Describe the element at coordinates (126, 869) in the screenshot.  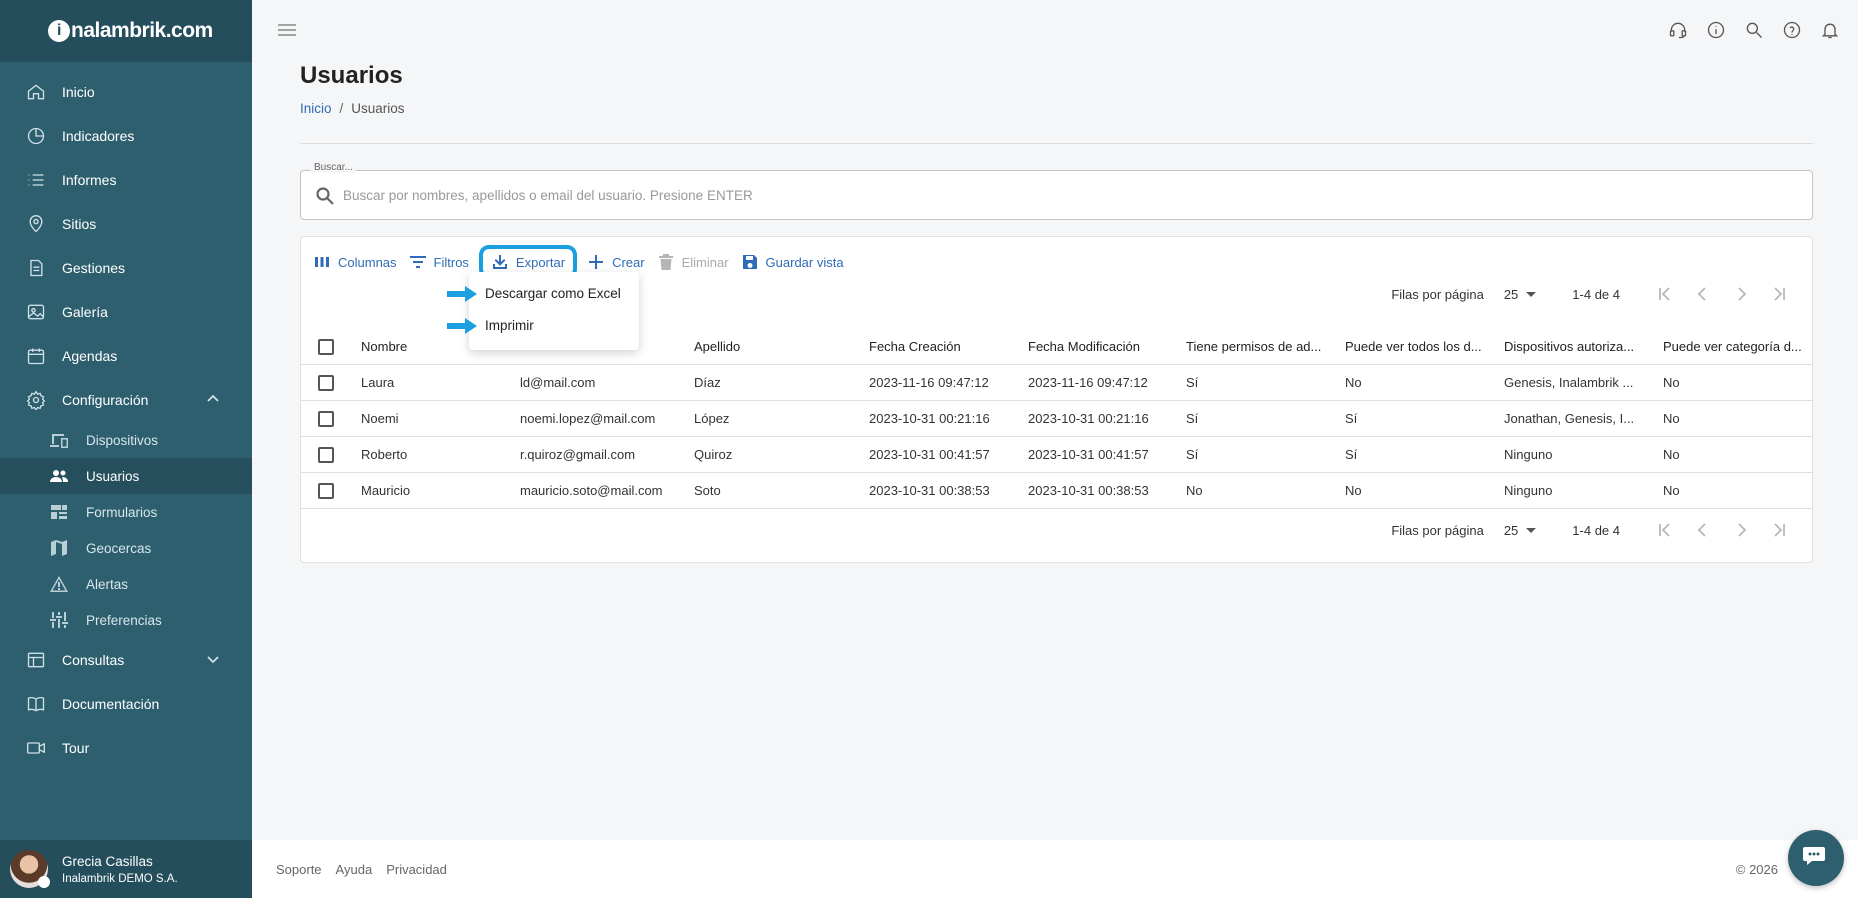
I see `user-profile: Grecia Casillas Inalambrik DEMO S.A.` at that location.